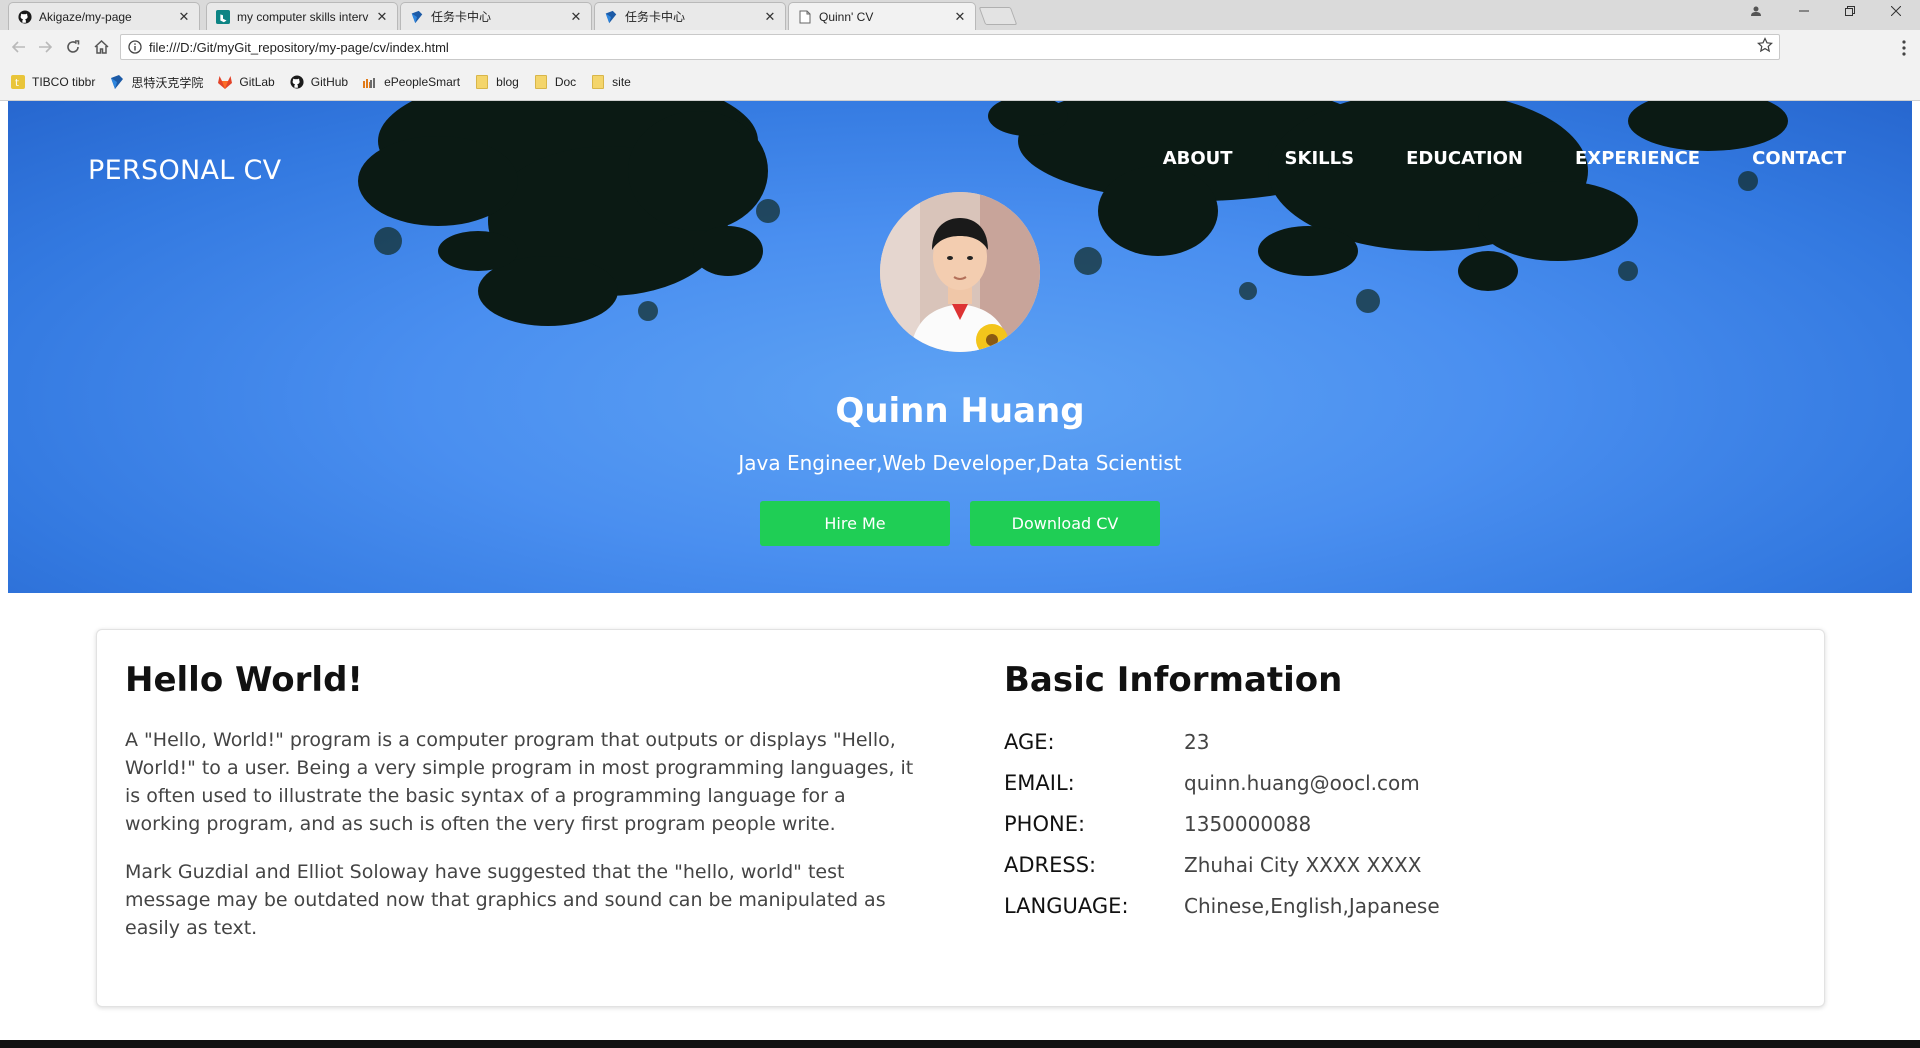 This screenshot has height=1048, width=1920. Describe the element at coordinates (73, 47) in the screenshot. I see `reload-icon` at that location.